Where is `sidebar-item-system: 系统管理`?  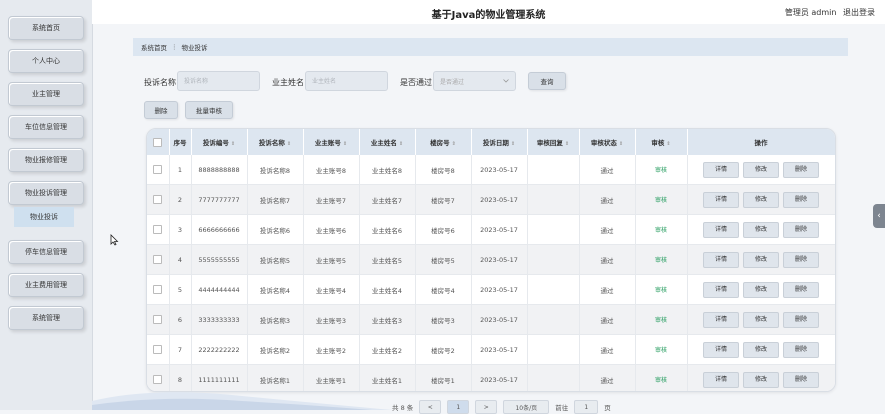
sidebar-item-system: 系统管理 is located at coordinates (46, 318).